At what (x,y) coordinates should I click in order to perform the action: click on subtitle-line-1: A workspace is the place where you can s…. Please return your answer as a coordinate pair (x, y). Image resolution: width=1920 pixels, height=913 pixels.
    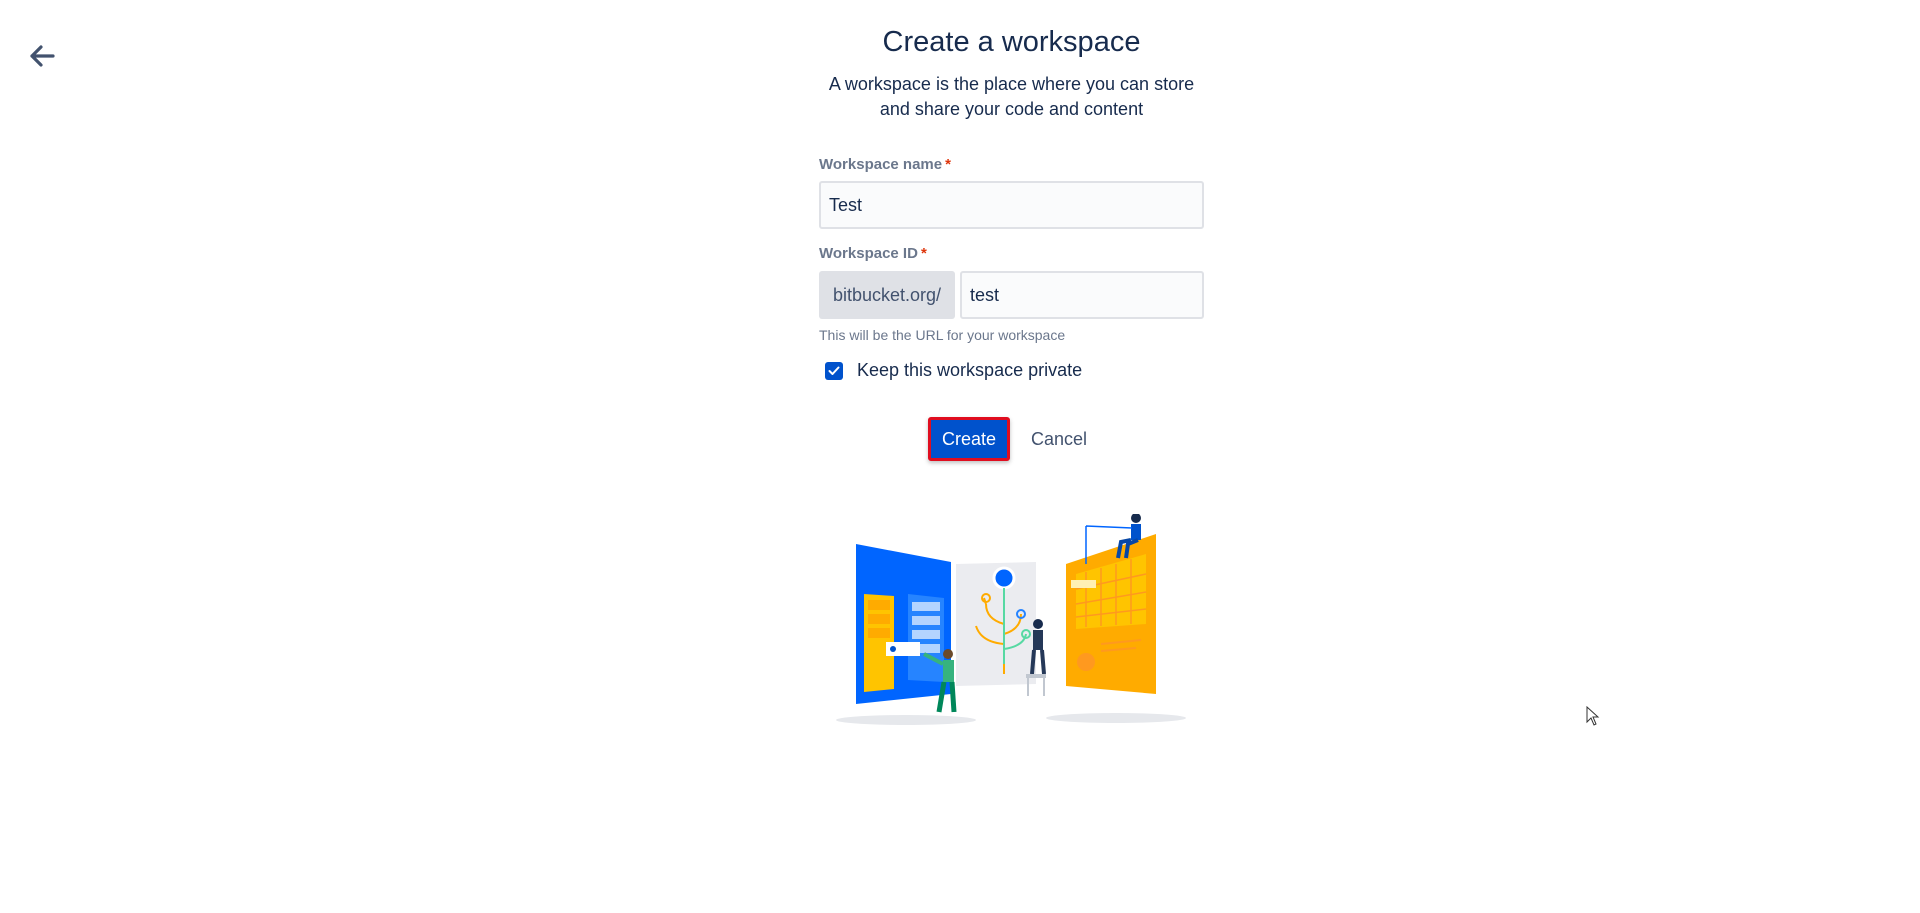
    Looking at the image, I should click on (1011, 84).